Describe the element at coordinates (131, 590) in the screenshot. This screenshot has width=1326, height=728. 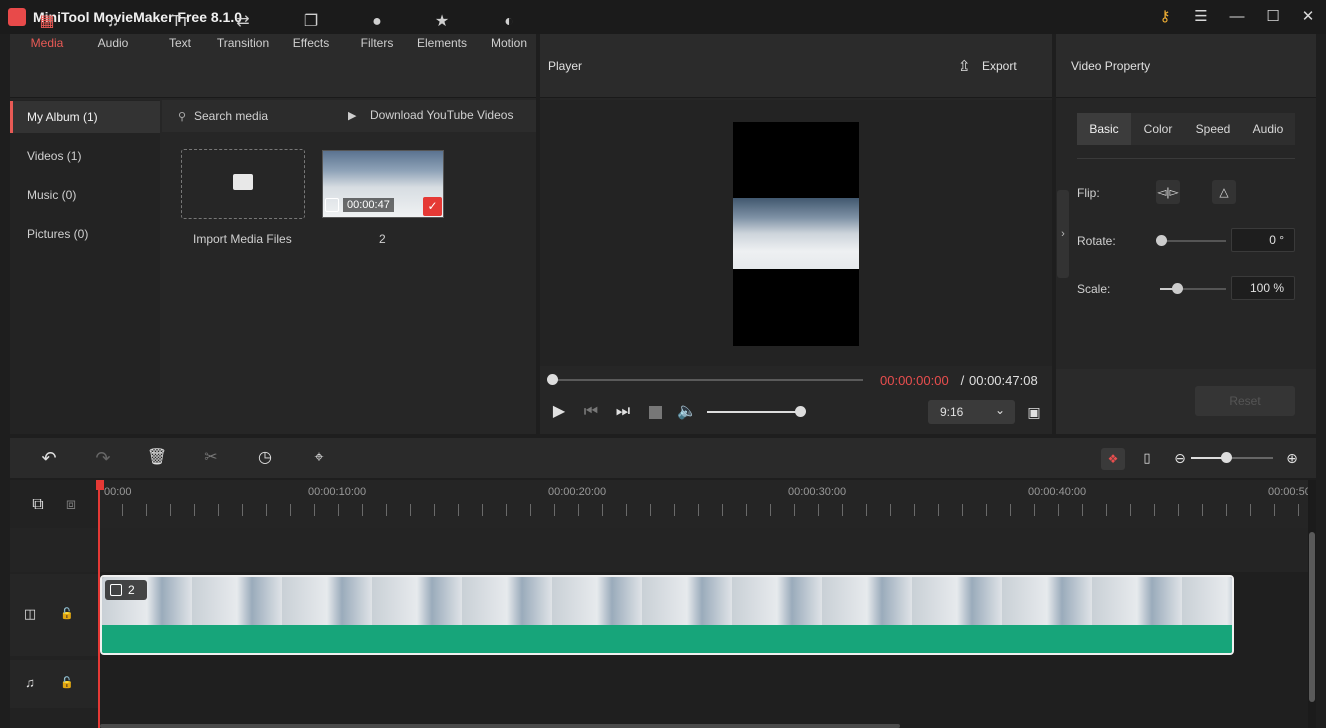
I see `clip-label: 2` at that location.